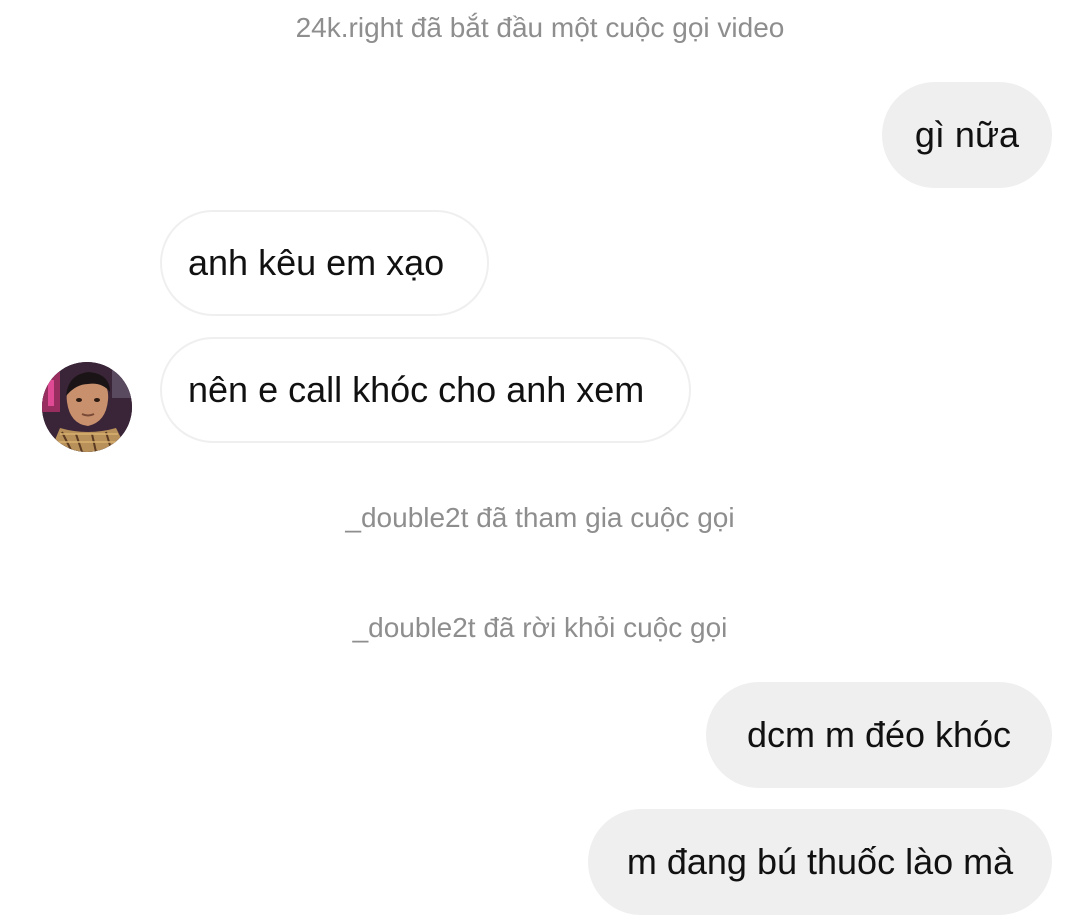 Image resolution: width=1080 pixels, height=922 pixels. I want to click on avatar-photo-icon, so click(87, 407).